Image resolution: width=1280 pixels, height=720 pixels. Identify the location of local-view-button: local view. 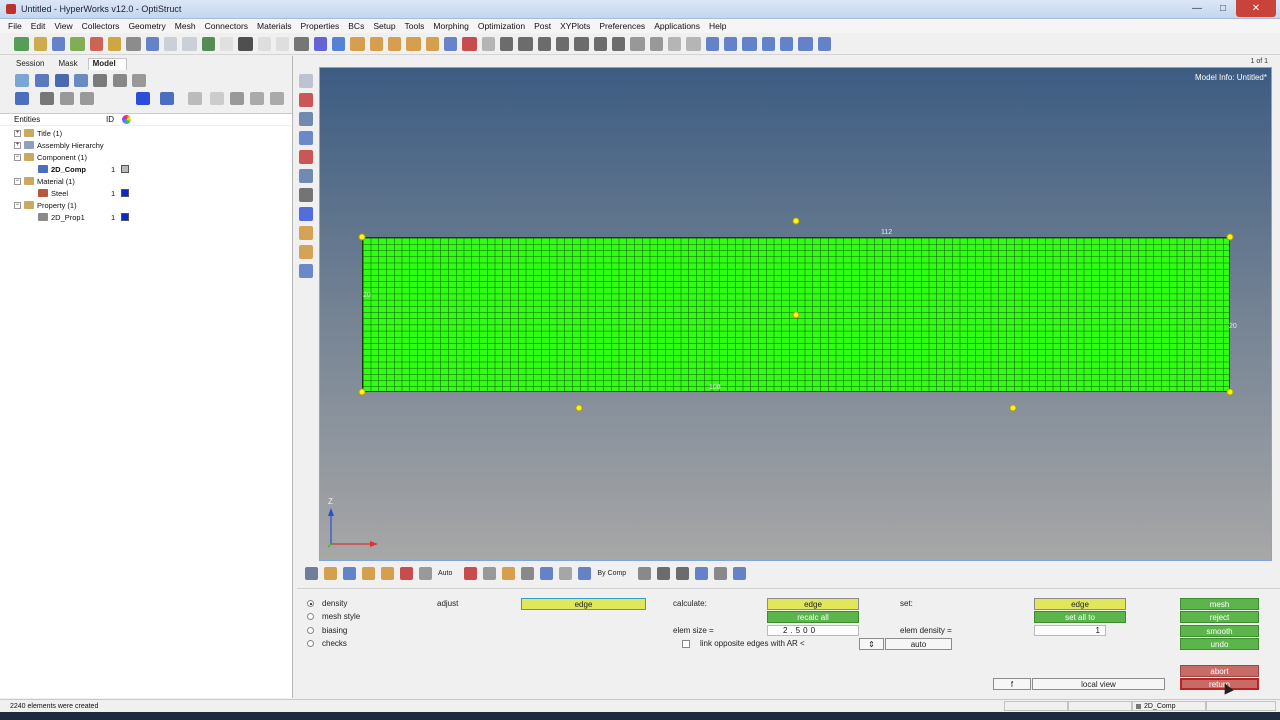
(1098, 684).